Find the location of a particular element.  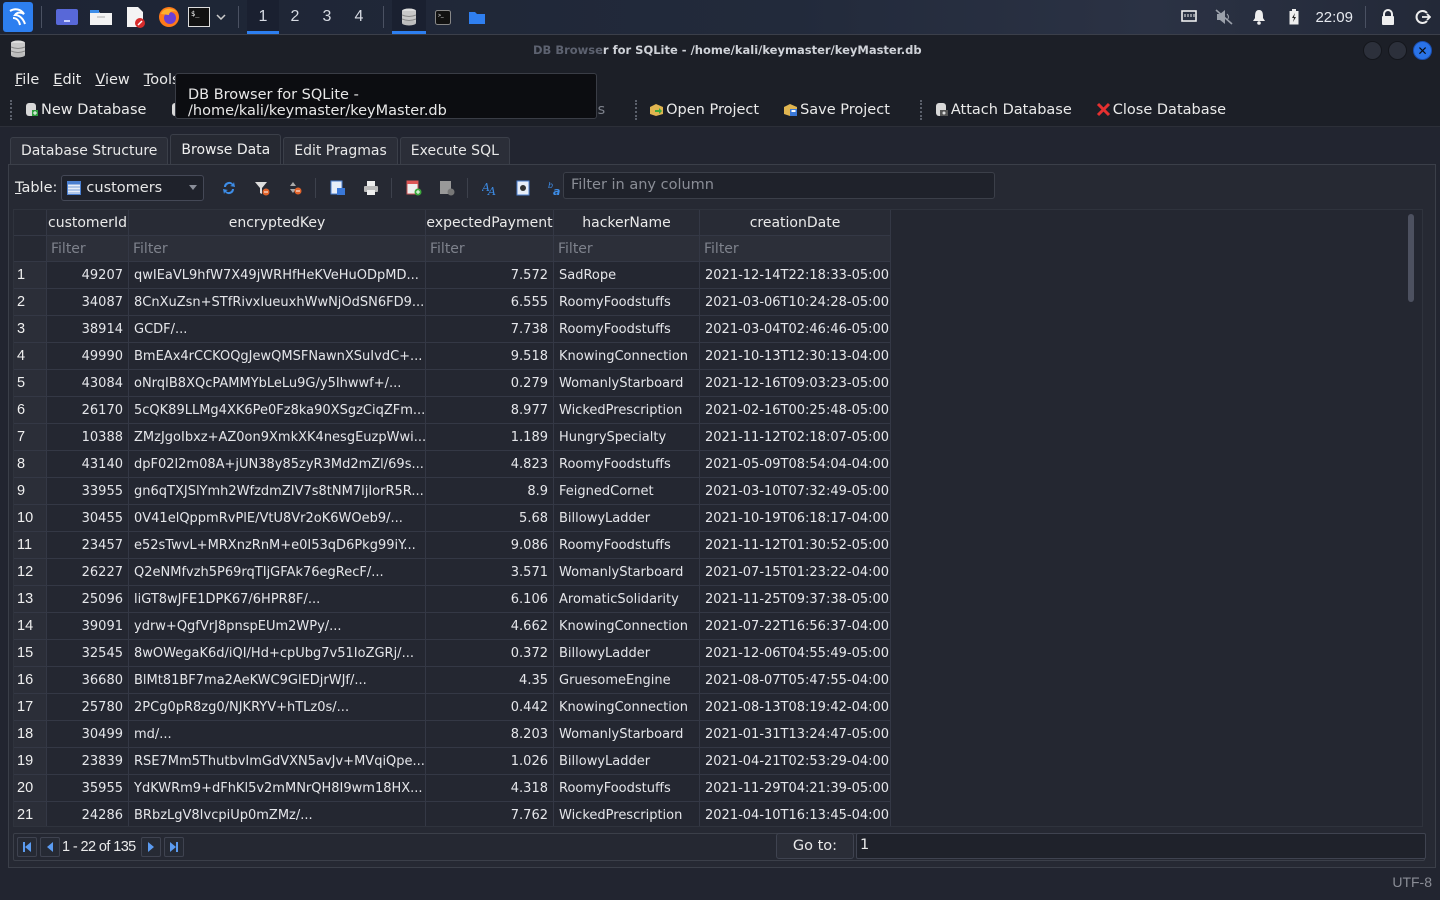

task-db-browser is located at coordinates (409, 17).